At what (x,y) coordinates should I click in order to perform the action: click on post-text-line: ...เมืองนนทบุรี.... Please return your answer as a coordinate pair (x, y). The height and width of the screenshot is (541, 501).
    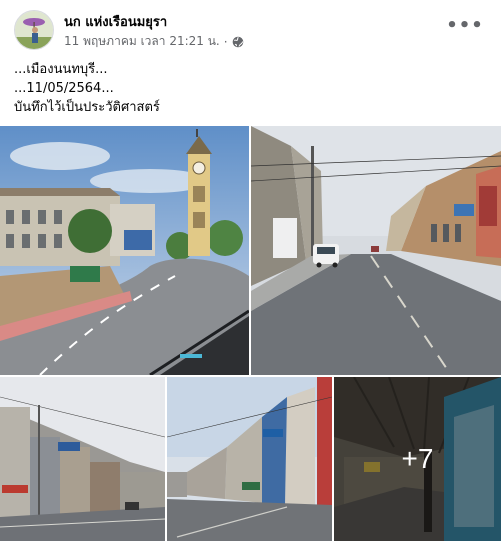
    Looking at the image, I should click on (61, 69).